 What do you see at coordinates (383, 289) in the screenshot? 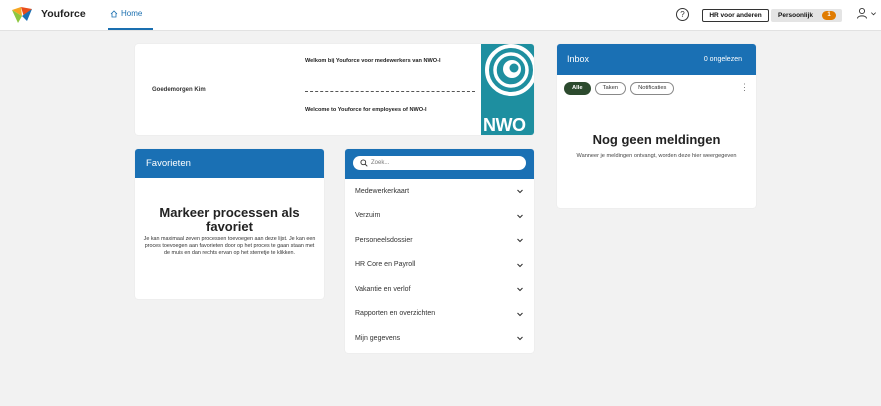
I see `process-item-label: Vakantie en verlof` at bounding box center [383, 289].